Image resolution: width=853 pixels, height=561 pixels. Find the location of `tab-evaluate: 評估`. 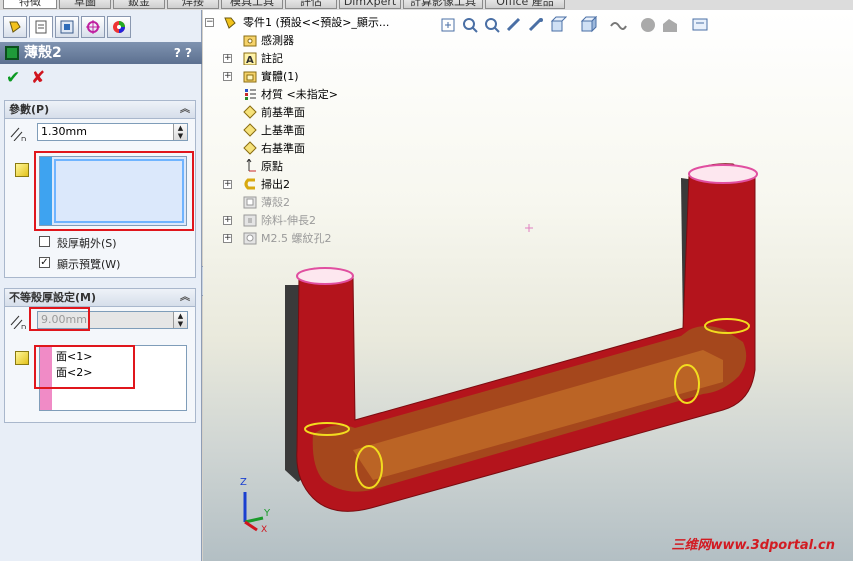

tab-evaluate: 評估 is located at coordinates (311, 4).